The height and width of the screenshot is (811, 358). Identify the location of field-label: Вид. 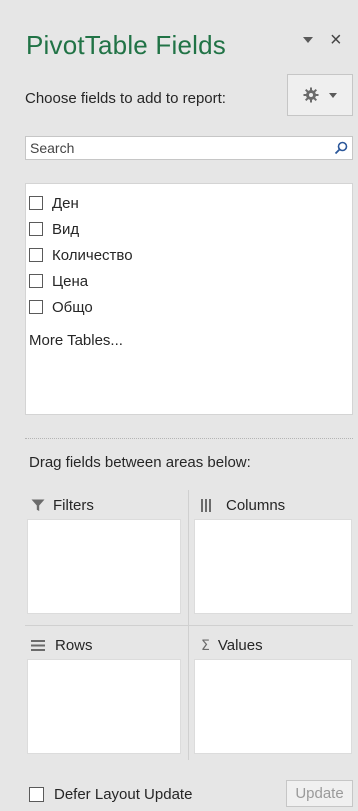
(66, 229).